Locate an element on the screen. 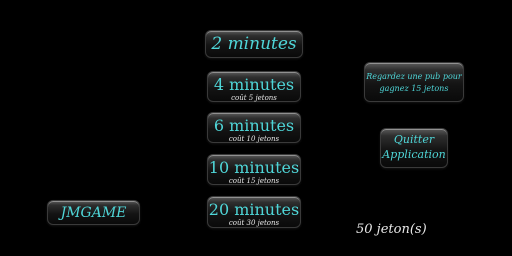 The image size is (512, 256). timer-label: 2 minutes is located at coordinates (254, 44).